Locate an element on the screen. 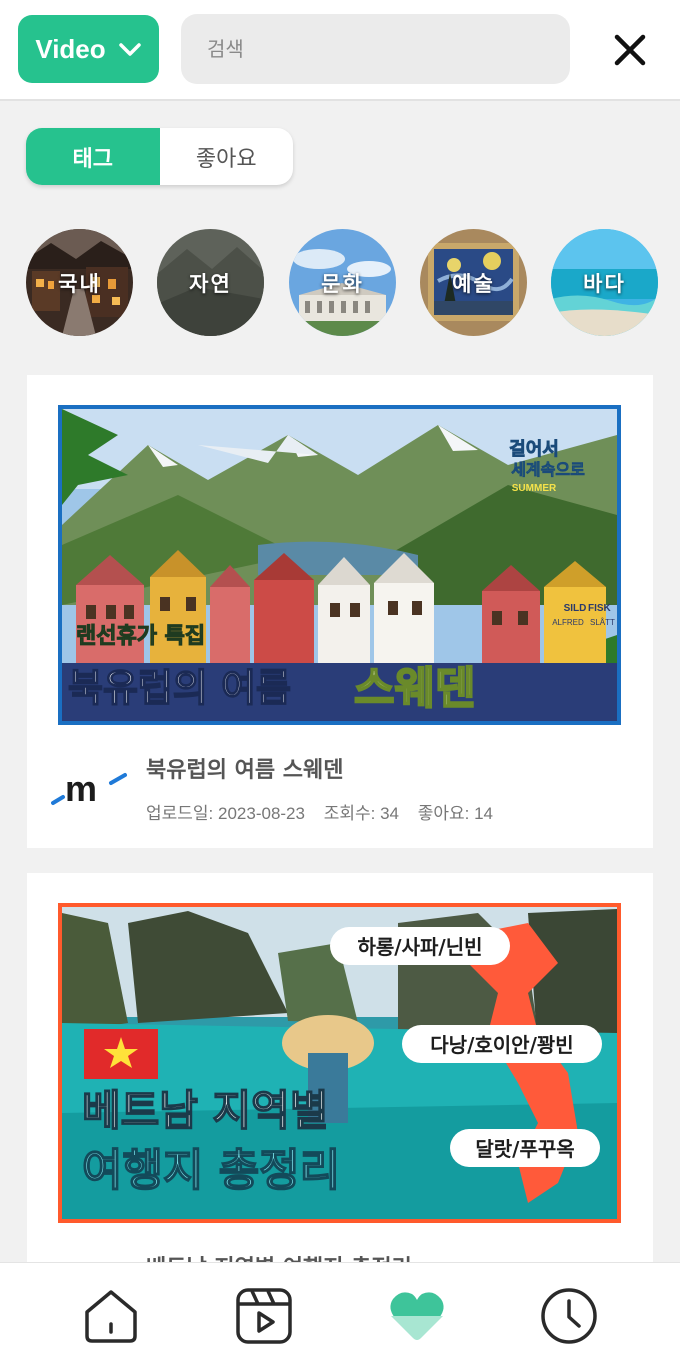 This screenshot has width=680, height=1369. view-count: 조회수: 34 is located at coordinates (361, 813).